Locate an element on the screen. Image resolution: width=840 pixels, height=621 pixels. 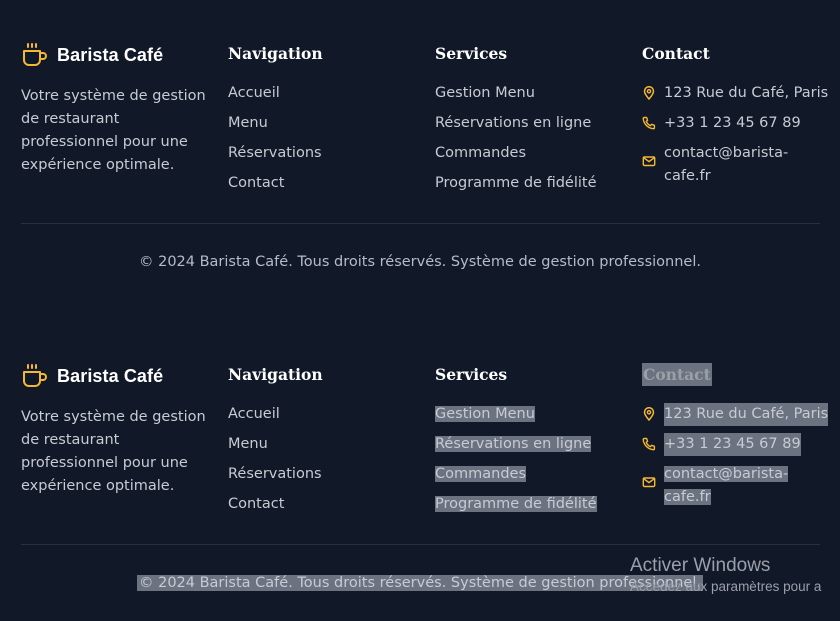
service-item: Commandes is located at coordinates (516, 478).